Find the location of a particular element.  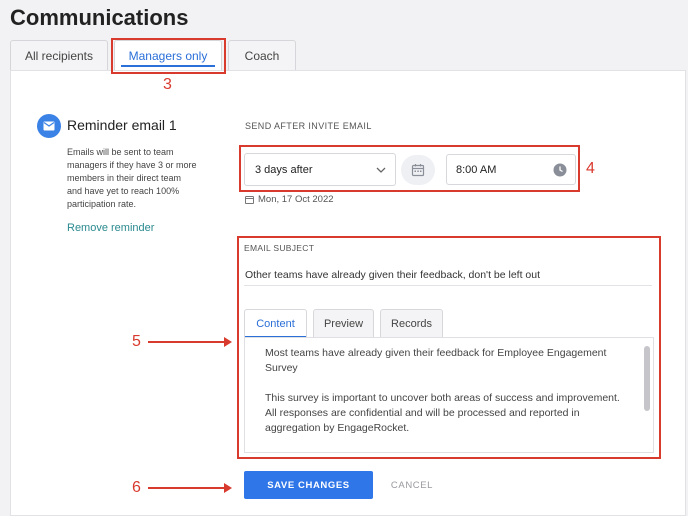

scheduled-date-text: Mon, 17 Oct 2022 is located at coordinates (296, 199).